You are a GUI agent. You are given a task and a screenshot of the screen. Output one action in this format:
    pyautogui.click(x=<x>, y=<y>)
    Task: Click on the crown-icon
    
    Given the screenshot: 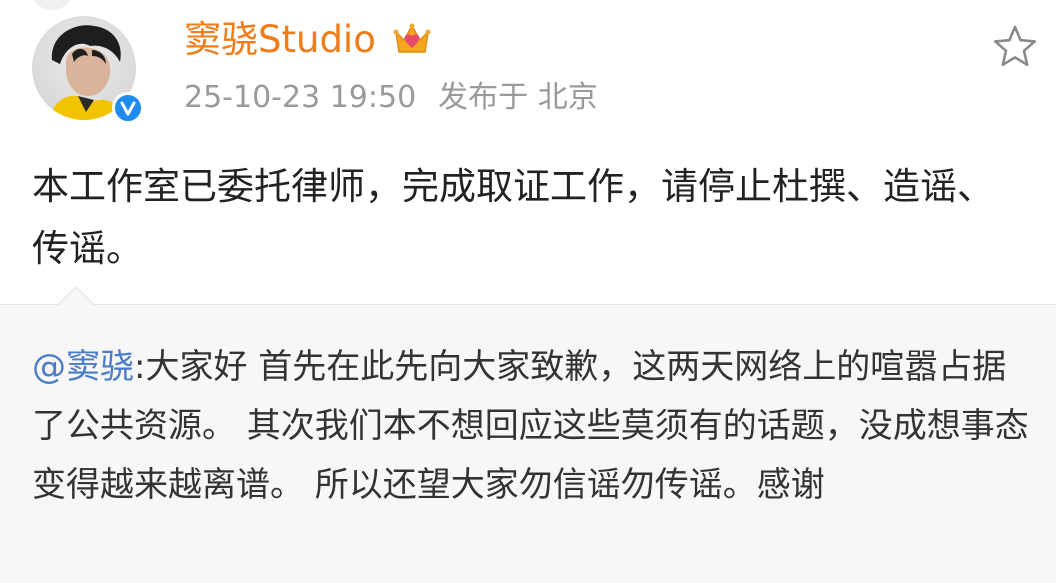 What is the action you would take?
    pyautogui.click(x=412, y=39)
    